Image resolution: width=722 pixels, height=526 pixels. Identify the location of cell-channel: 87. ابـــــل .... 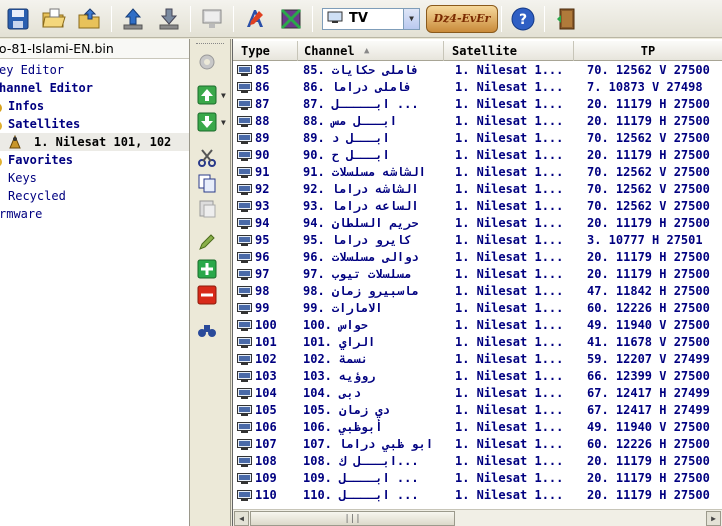
(361, 104).